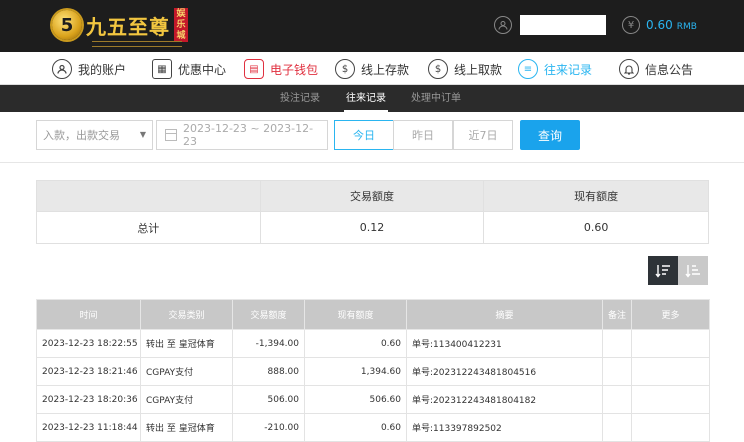 The height and width of the screenshot is (442, 744). I want to click on balance-area: ¥ 0.60 RMB, so click(659, 25).